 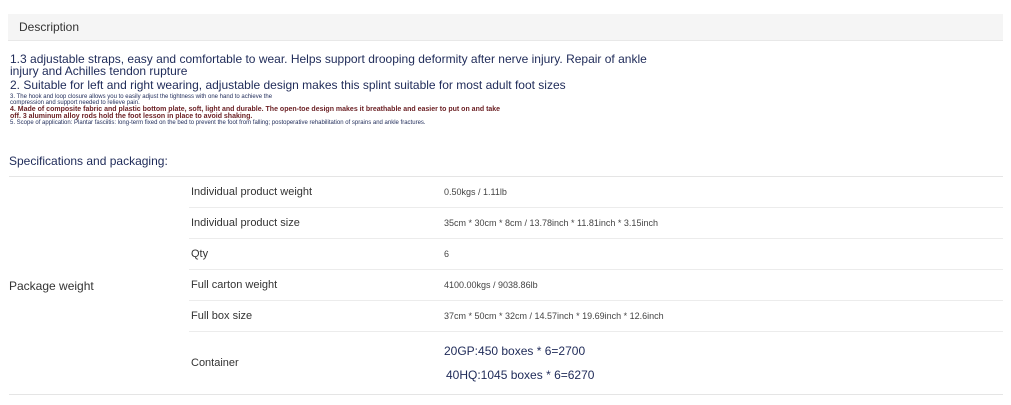 I want to click on spec-value: 6, so click(x=447, y=254).